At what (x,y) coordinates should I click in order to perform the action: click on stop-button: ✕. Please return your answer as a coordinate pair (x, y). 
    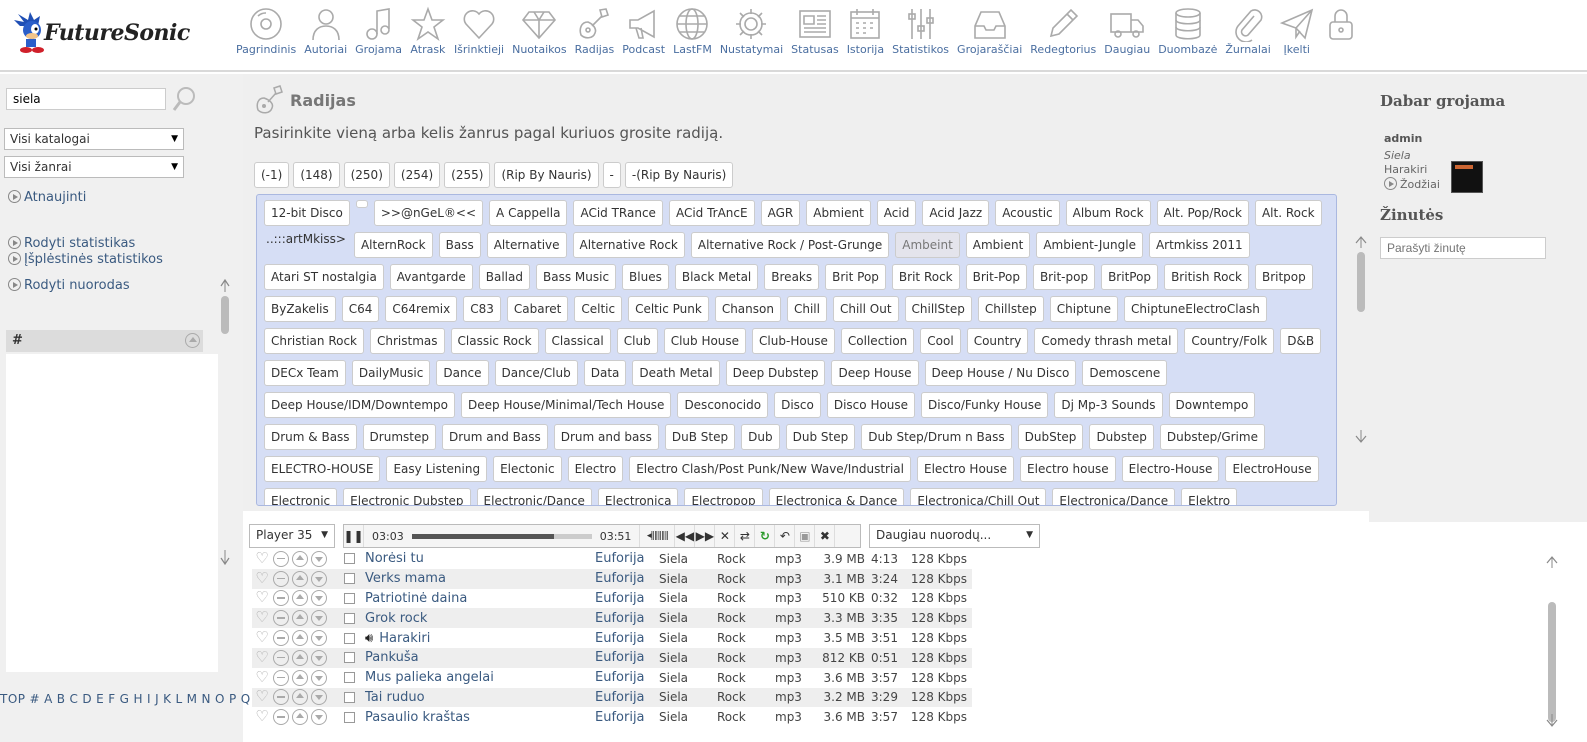
    Looking at the image, I should click on (725, 536).